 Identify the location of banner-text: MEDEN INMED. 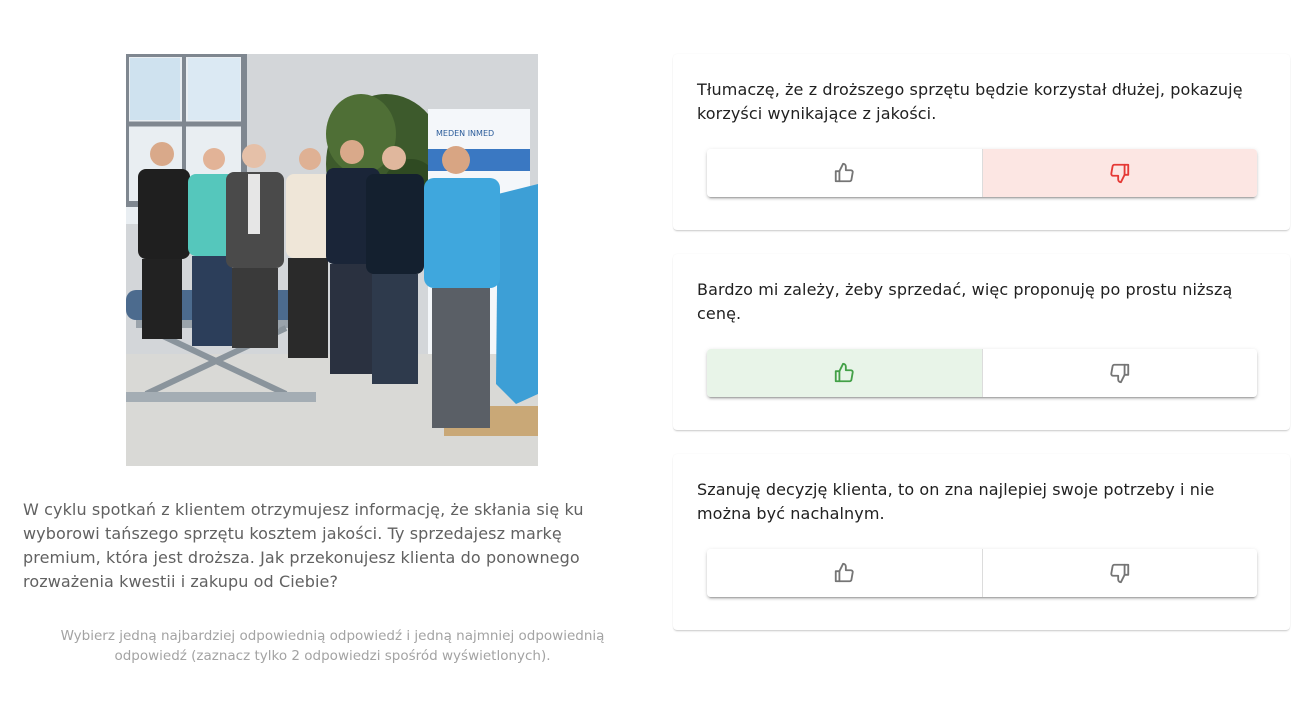
(465, 133).